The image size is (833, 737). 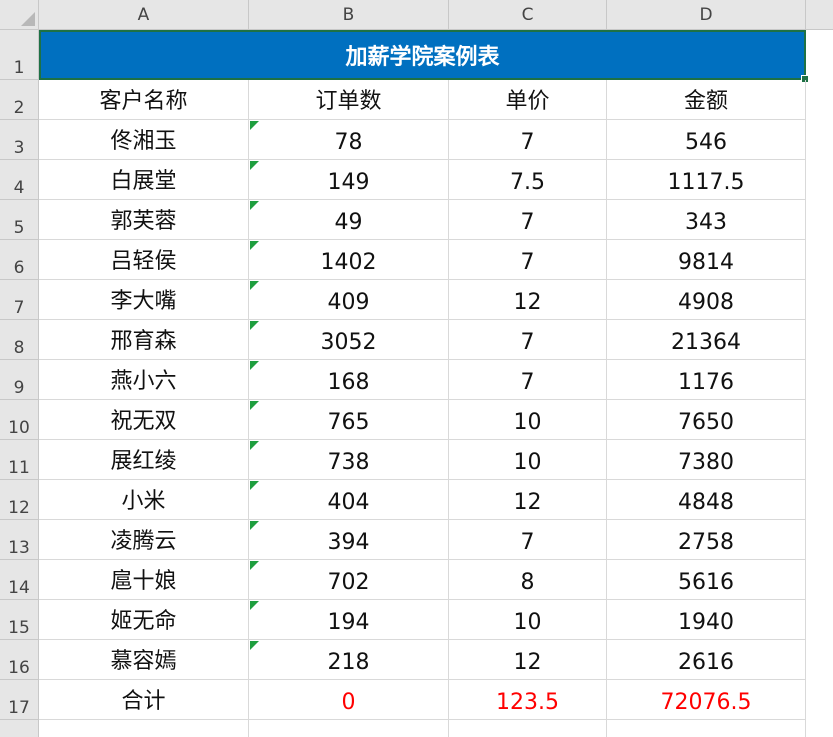 I want to click on row-header-1: 1, so click(x=19, y=55).